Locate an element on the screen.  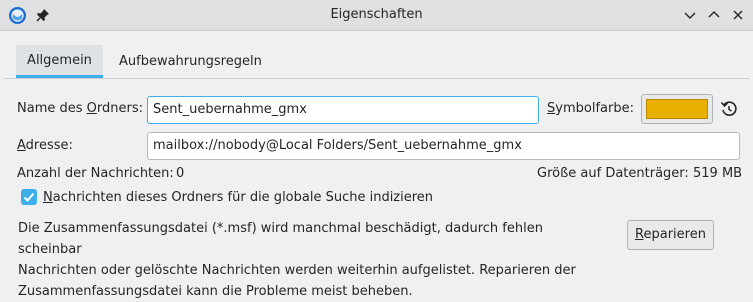
window-title: Eigenschaften is located at coordinates (376, 14).